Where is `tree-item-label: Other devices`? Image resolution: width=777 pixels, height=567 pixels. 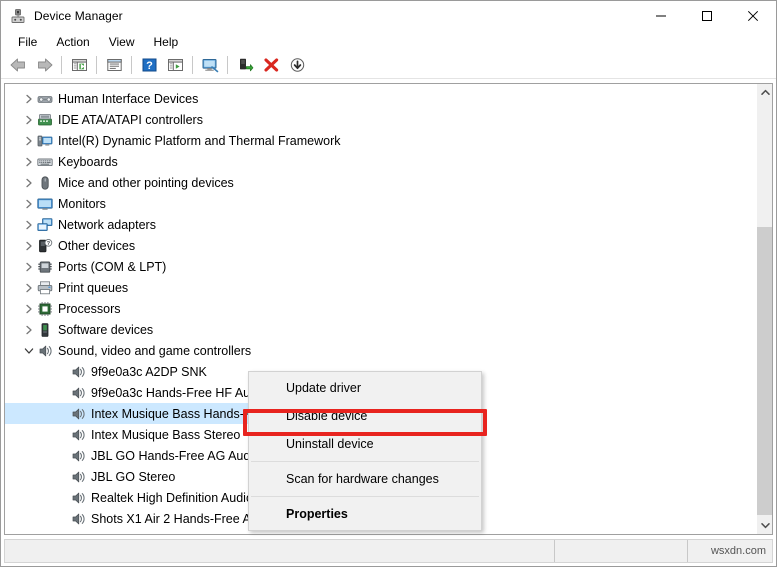
tree-item-label: Other devices is located at coordinates (97, 245).